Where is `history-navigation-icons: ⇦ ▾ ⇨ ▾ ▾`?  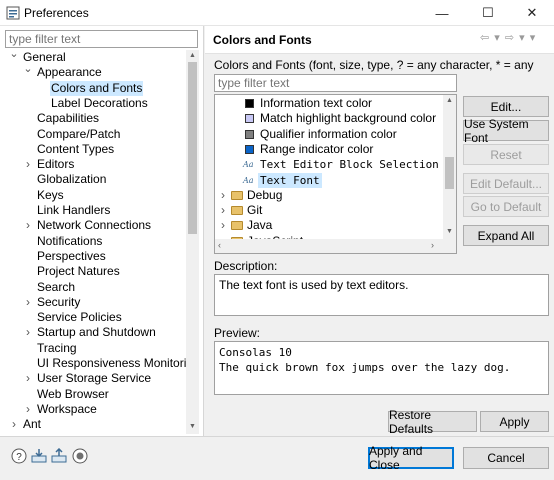 history-navigation-icons: ⇦ ▾ ⇨ ▾ ▾ is located at coordinates (508, 37).